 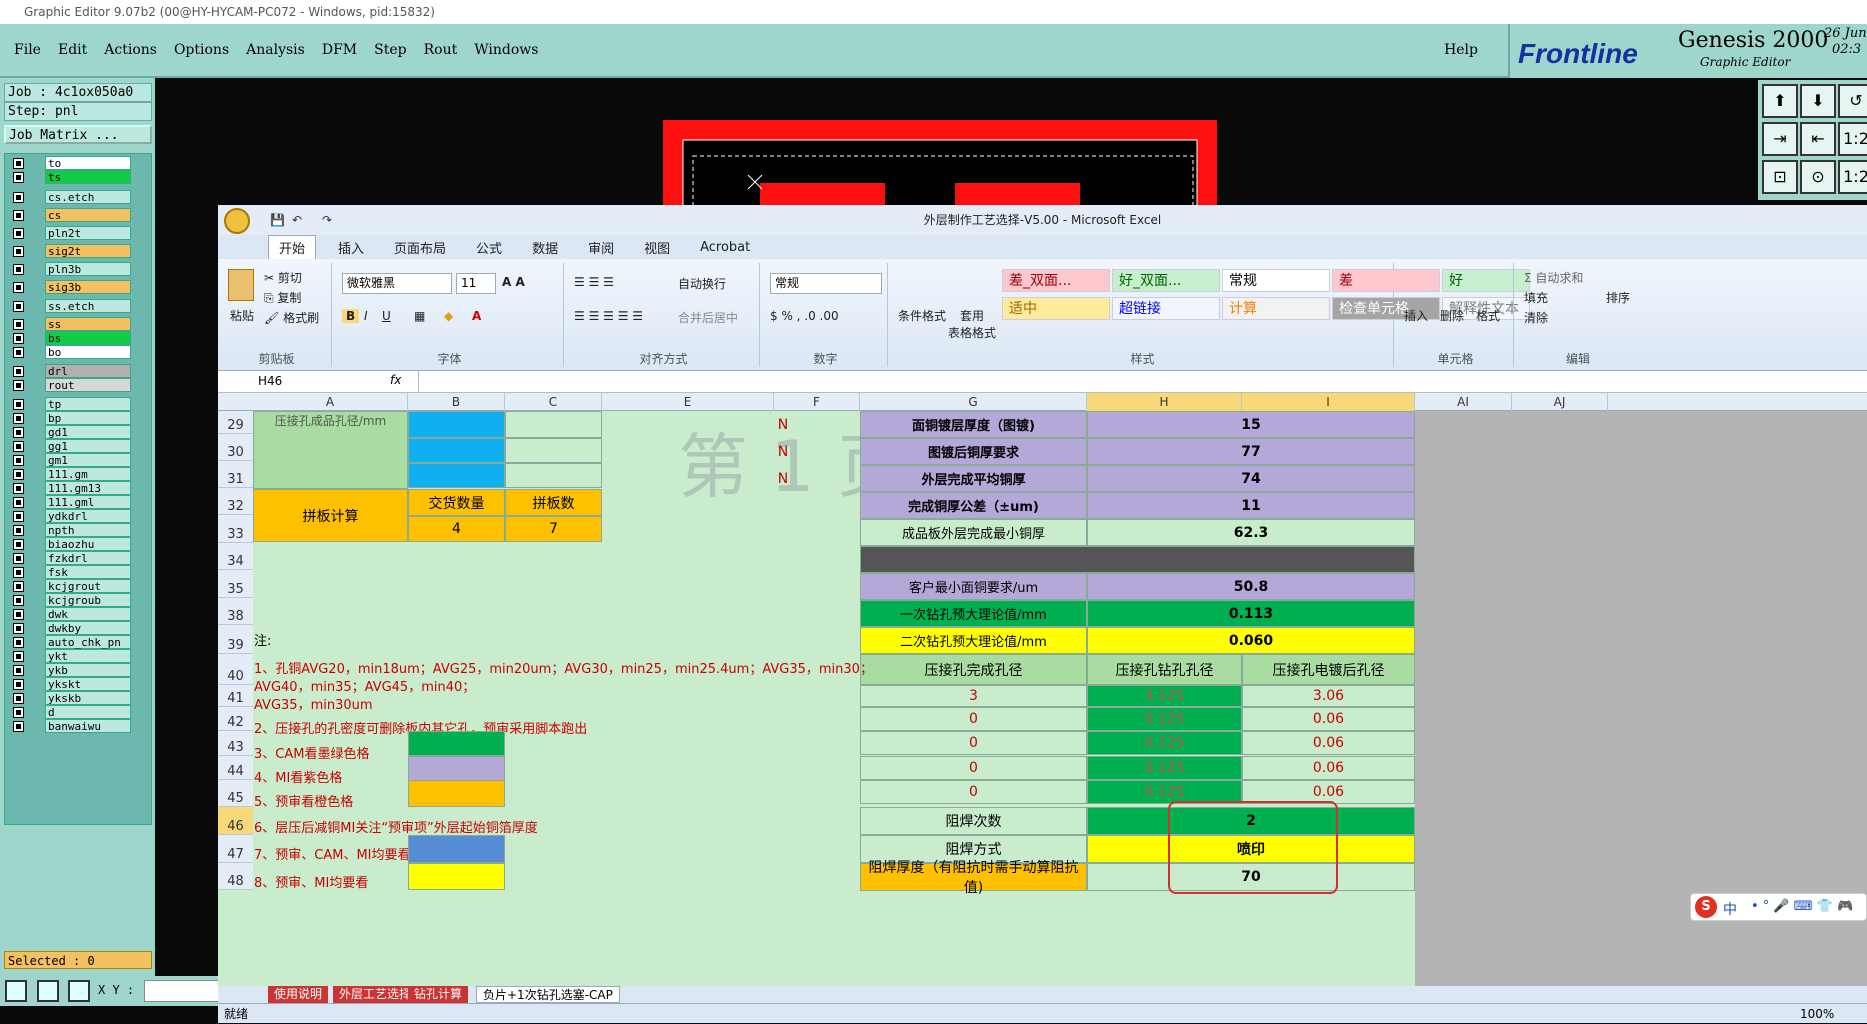 What do you see at coordinates (608, 316) in the screenshot?
I see `halign-icon: ☰ ☰ ☰ ☰ ☰` at bounding box center [608, 316].